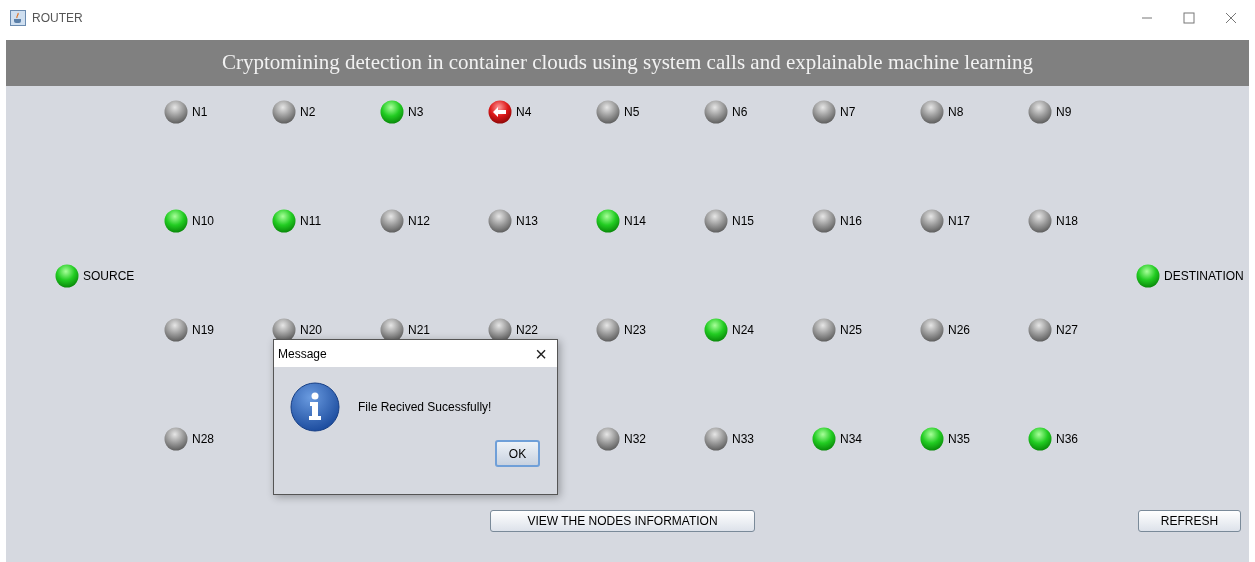 This screenshot has width=1255, height=562. What do you see at coordinates (959, 330) in the screenshot?
I see `node-label: N26` at bounding box center [959, 330].